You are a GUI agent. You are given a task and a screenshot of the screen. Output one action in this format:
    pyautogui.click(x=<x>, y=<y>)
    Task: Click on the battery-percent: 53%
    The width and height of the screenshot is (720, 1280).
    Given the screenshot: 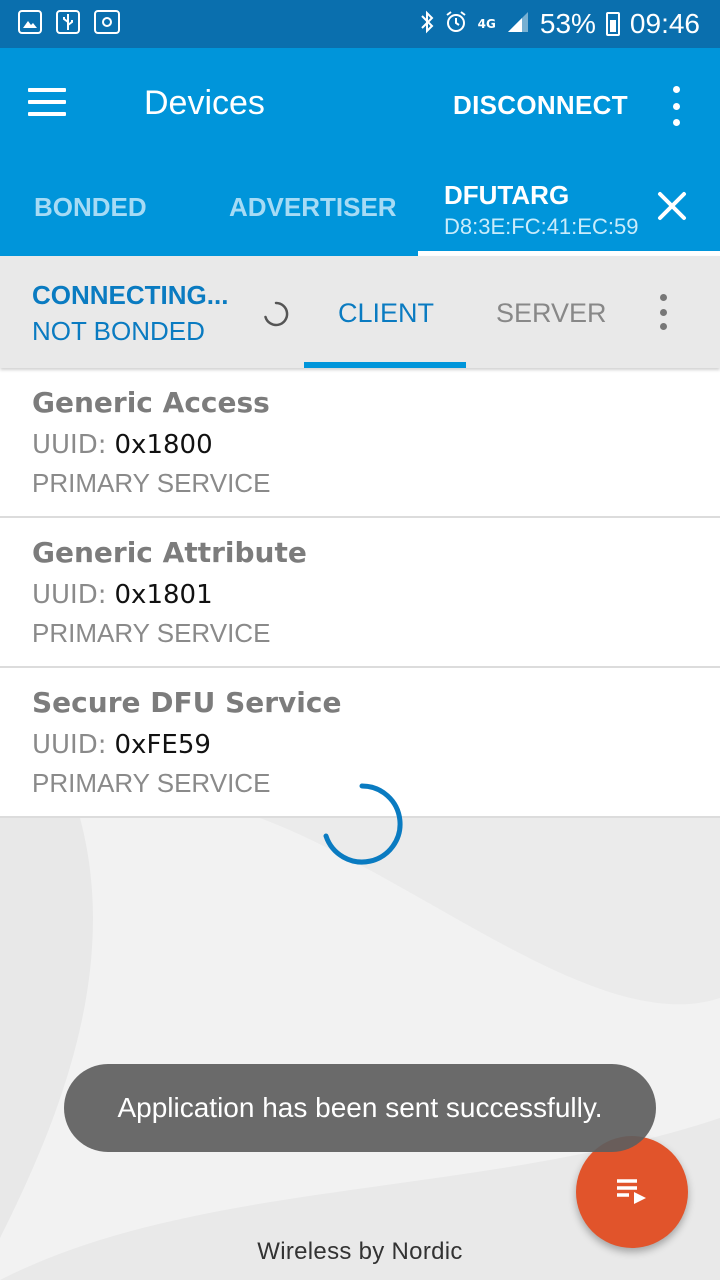 What is the action you would take?
    pyautogui.click(x=567, y=23)
    